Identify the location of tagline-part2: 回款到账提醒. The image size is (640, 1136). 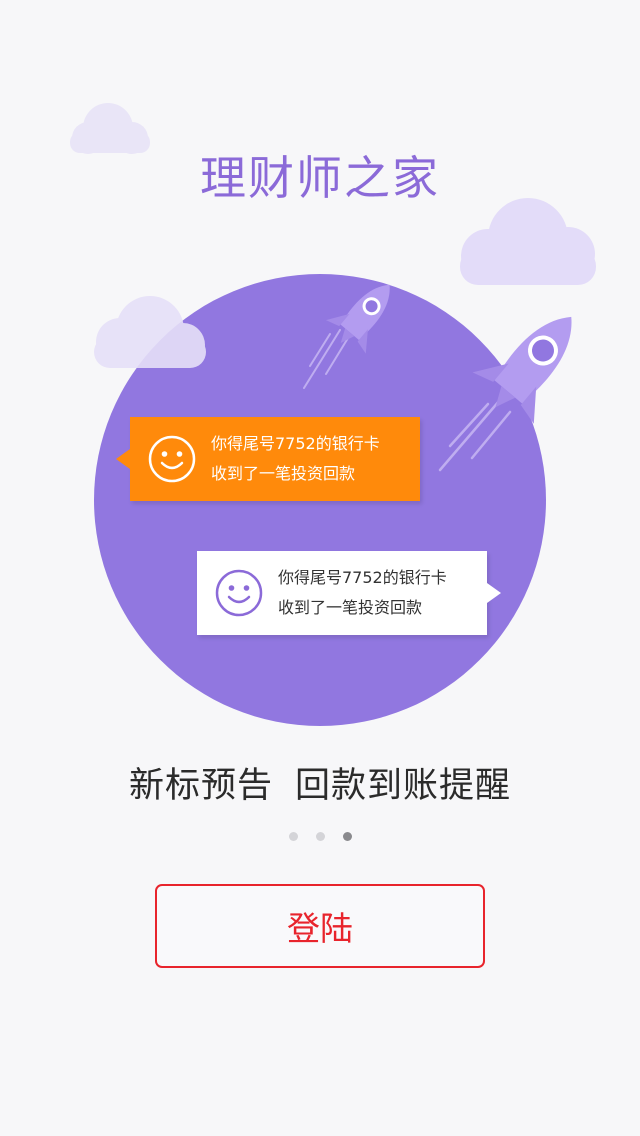
(403, 786).